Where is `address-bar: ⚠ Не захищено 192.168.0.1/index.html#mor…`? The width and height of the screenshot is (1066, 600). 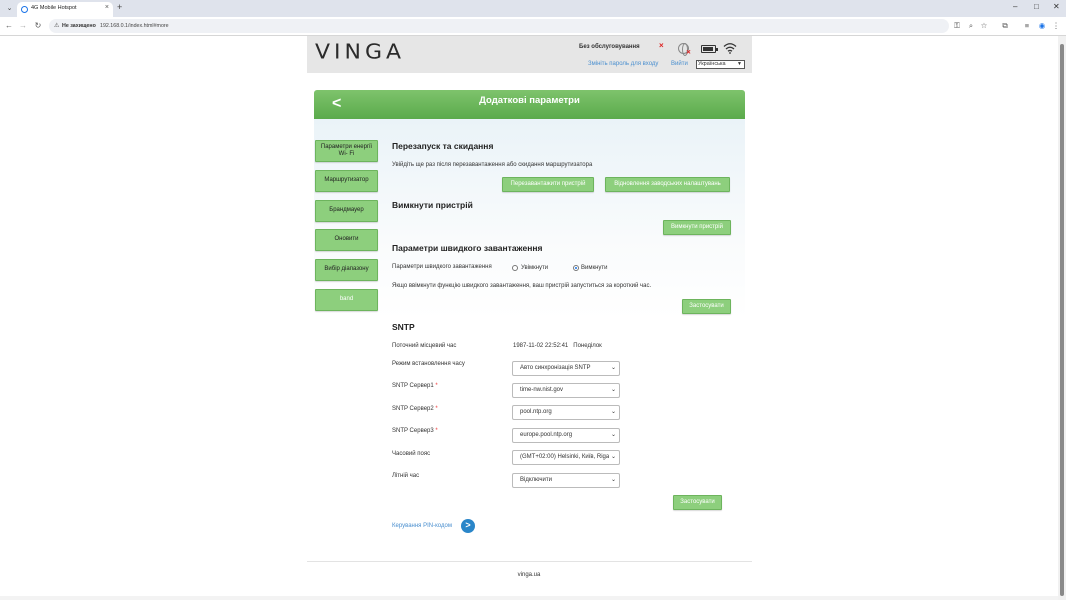 address-bar: ⚠ Не захищено 192.168.0.1/index.html#mor… is located at coordinates (499, 26).